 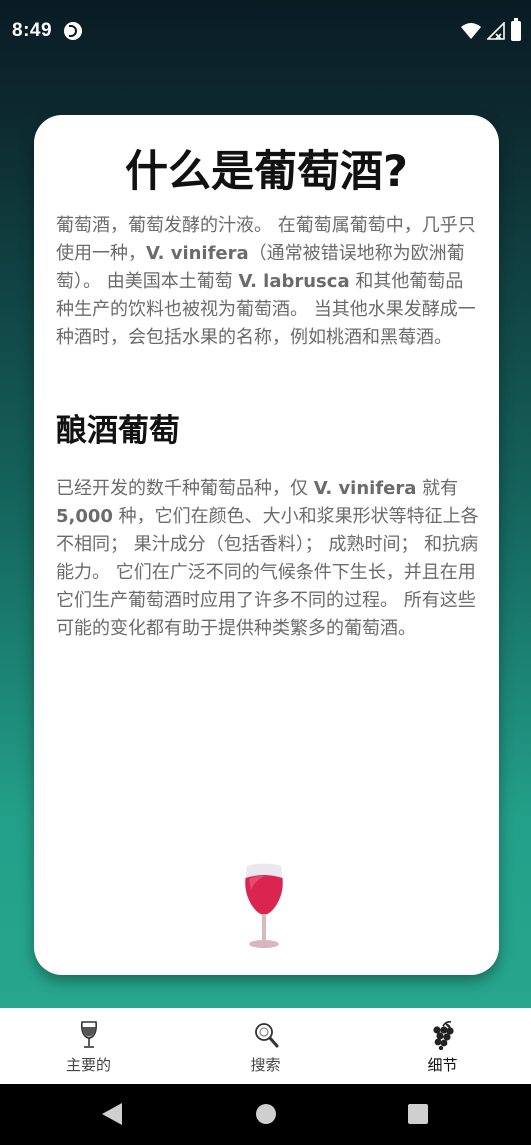 I want to click on wine-glass-icon, so click(x=264, y=905).